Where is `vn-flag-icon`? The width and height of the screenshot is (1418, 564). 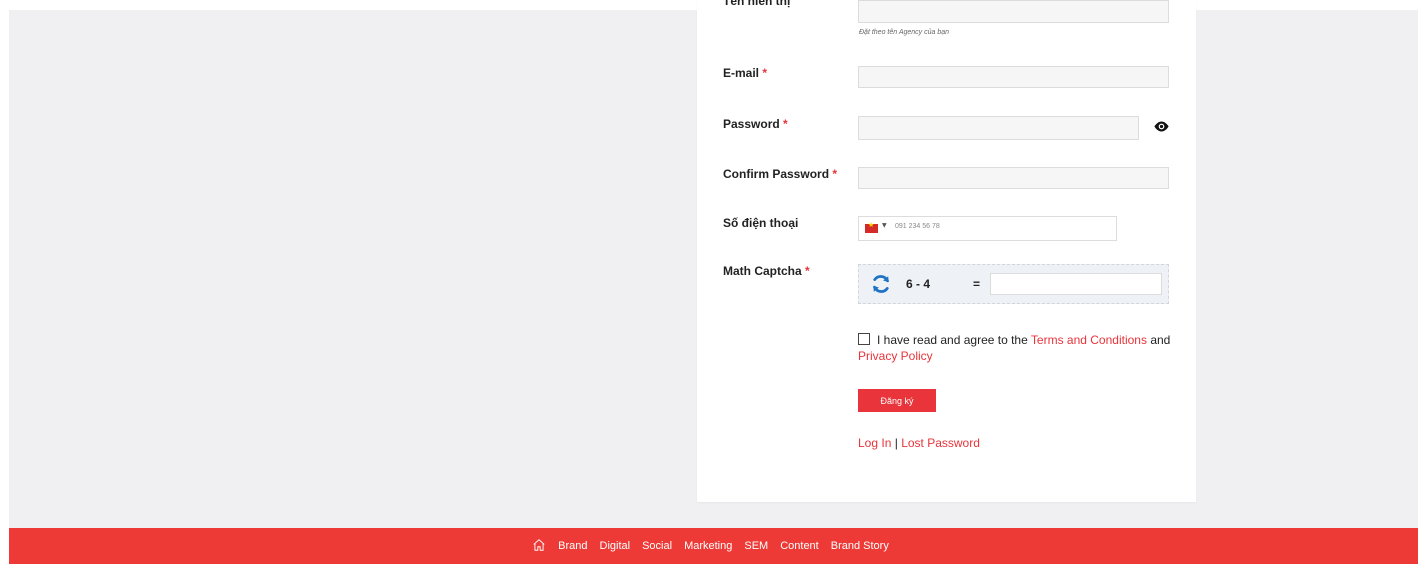
vn-flag-icon is located at coordinates (871, 227).